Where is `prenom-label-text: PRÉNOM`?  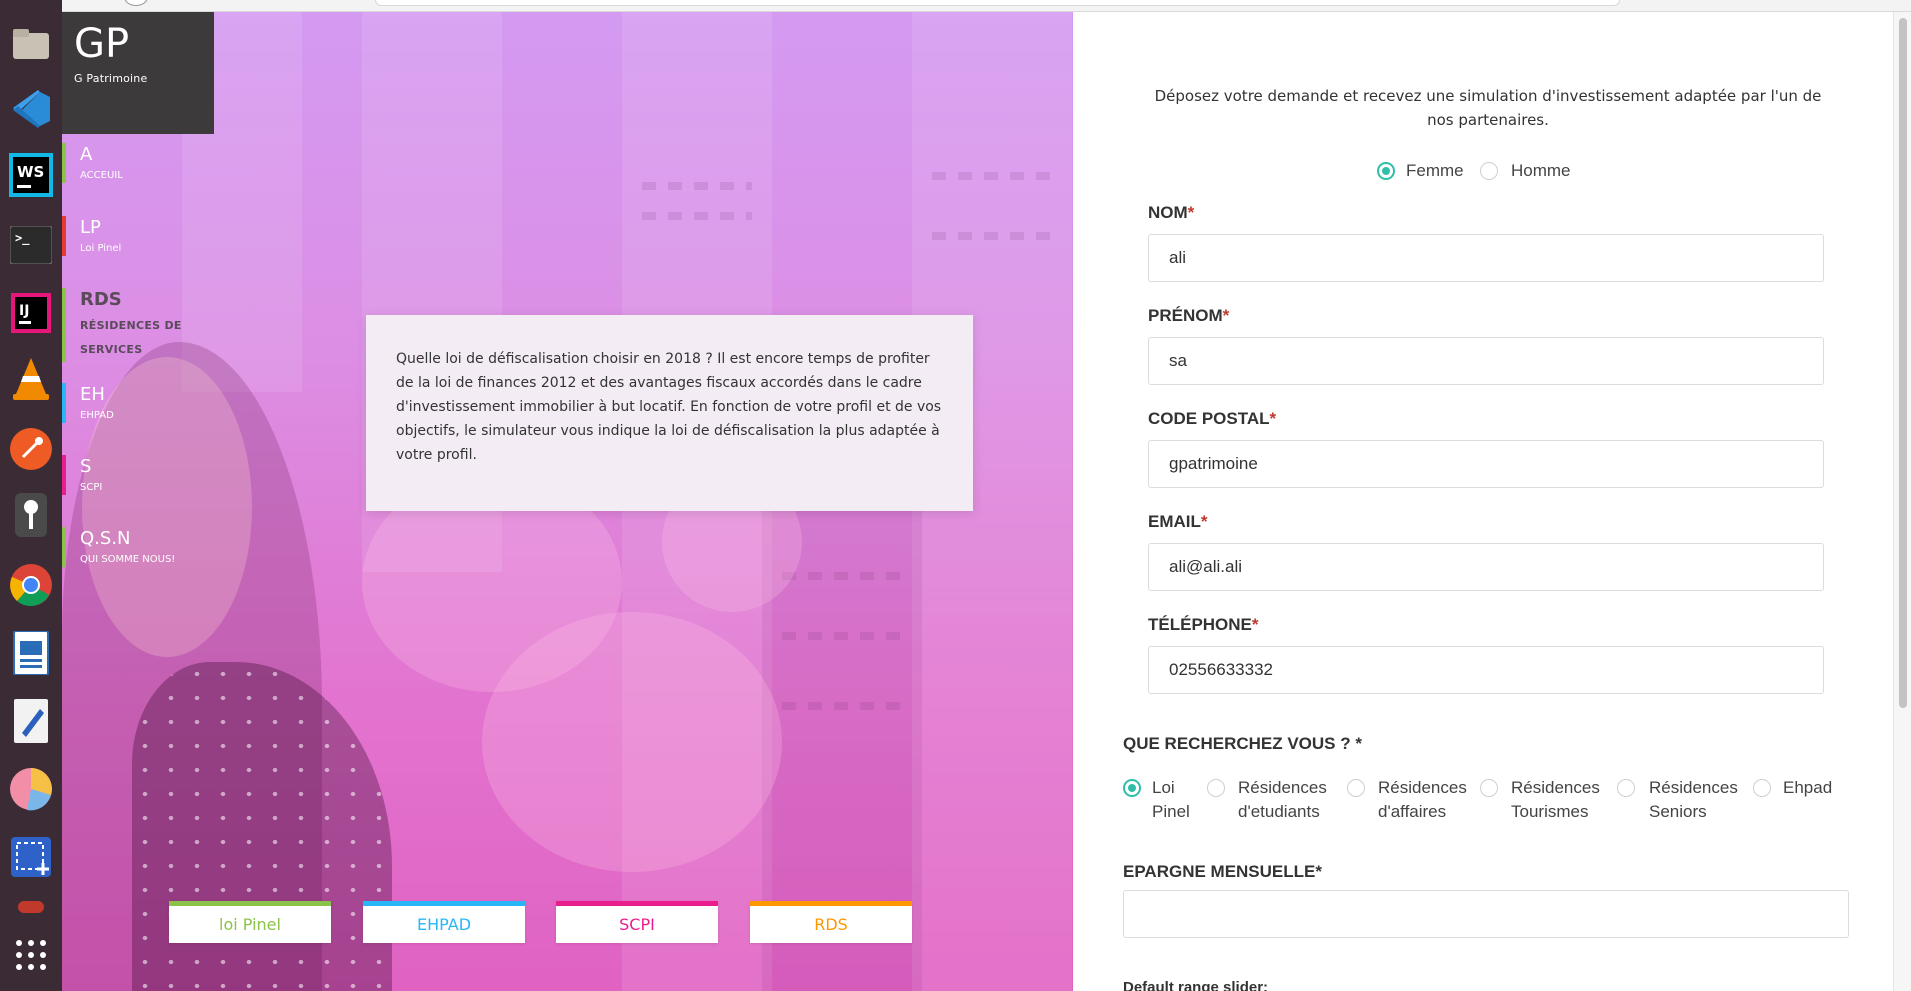
prenom-label-text: PRÉNOM is located at coordinates (1185, 315).